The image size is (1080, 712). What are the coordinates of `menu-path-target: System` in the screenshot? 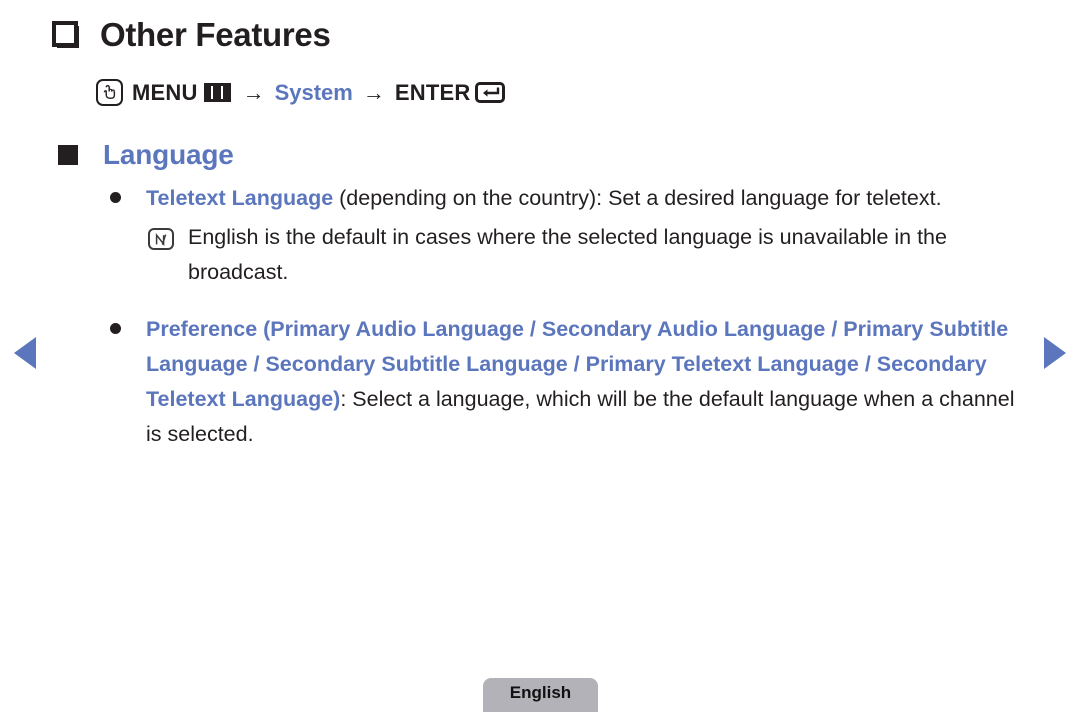 It's located at (313, 92).